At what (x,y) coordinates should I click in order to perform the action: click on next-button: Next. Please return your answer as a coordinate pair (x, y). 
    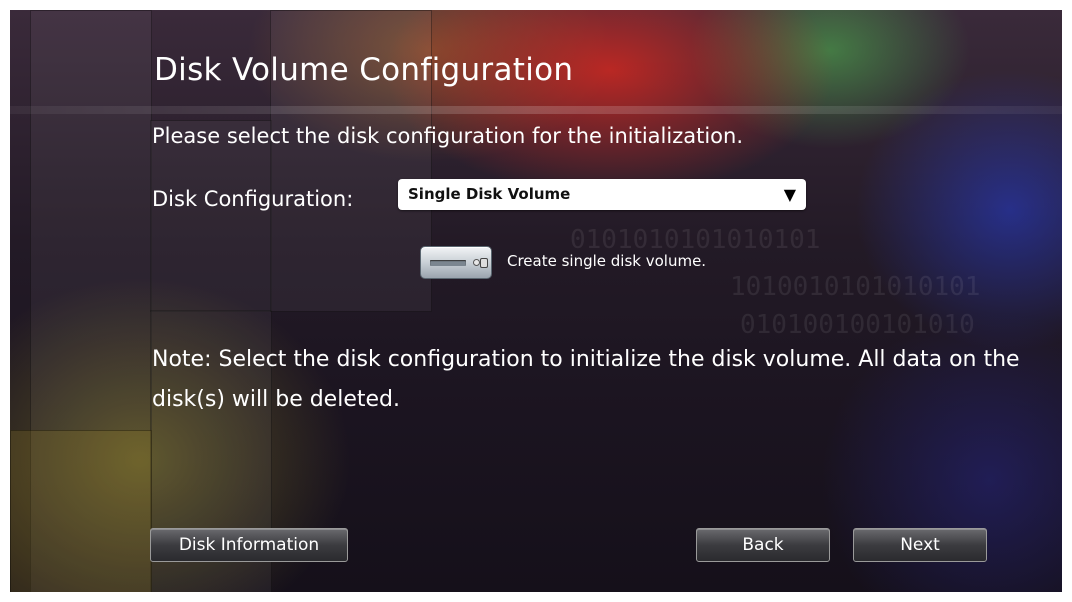
    Looking at the image, I should click on (920, 545).